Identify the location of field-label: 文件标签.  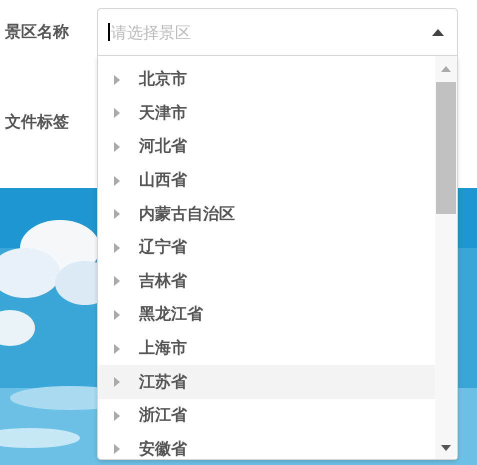
(37, 122).